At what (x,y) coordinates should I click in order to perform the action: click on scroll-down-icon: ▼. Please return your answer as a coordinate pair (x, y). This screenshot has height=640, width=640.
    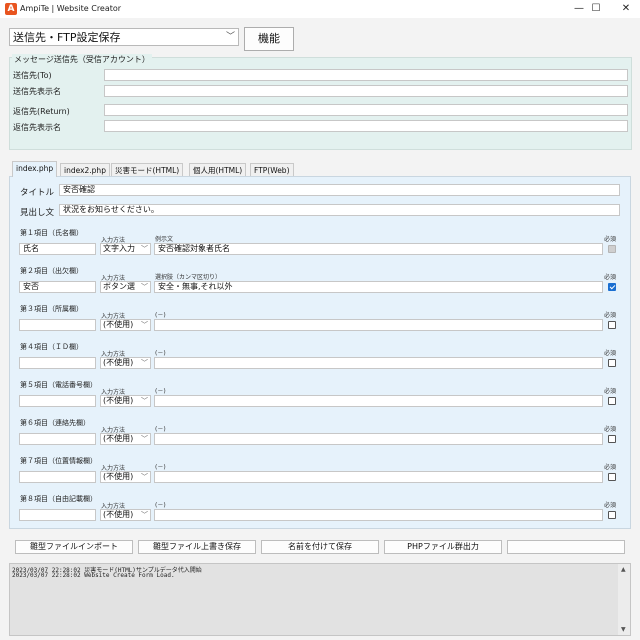
    Looking at the image, I should click on (623, 629).